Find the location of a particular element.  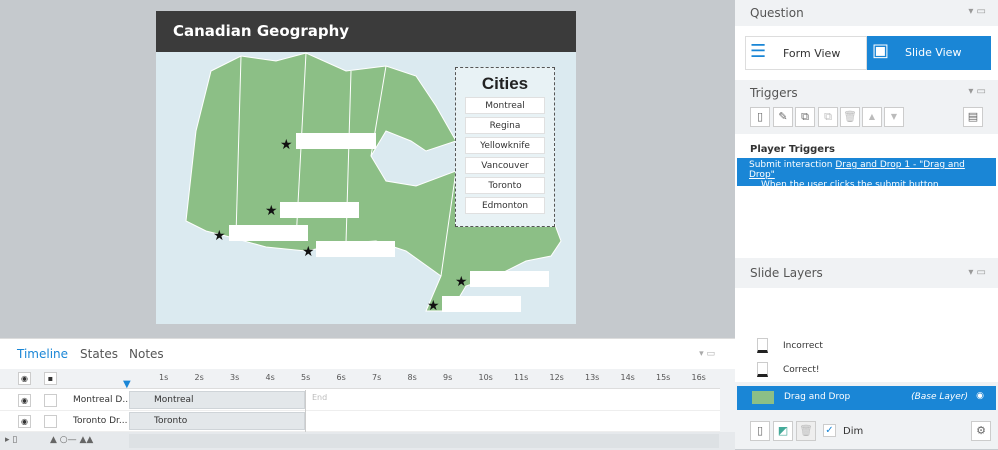

tab-states: States is located at coordinates (99, 354).